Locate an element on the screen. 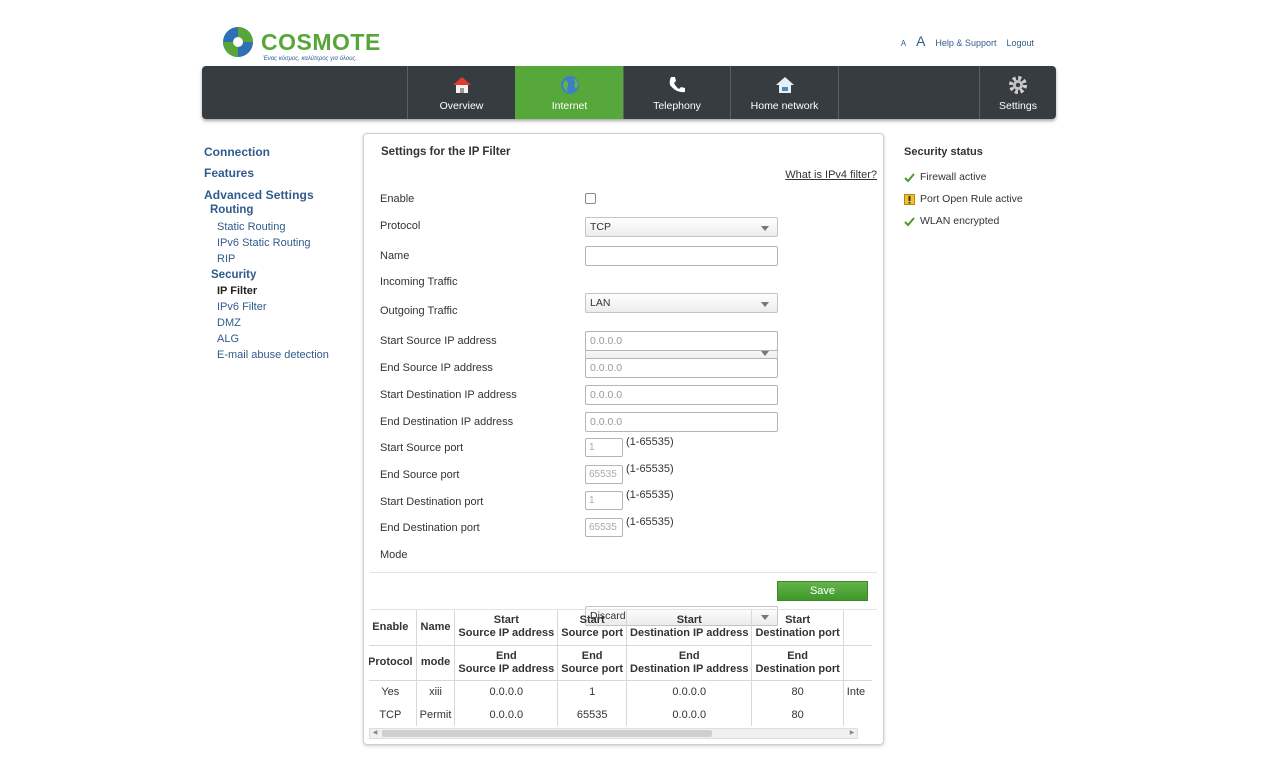  nav-overview: Overview is located at coordinates (461, 92).